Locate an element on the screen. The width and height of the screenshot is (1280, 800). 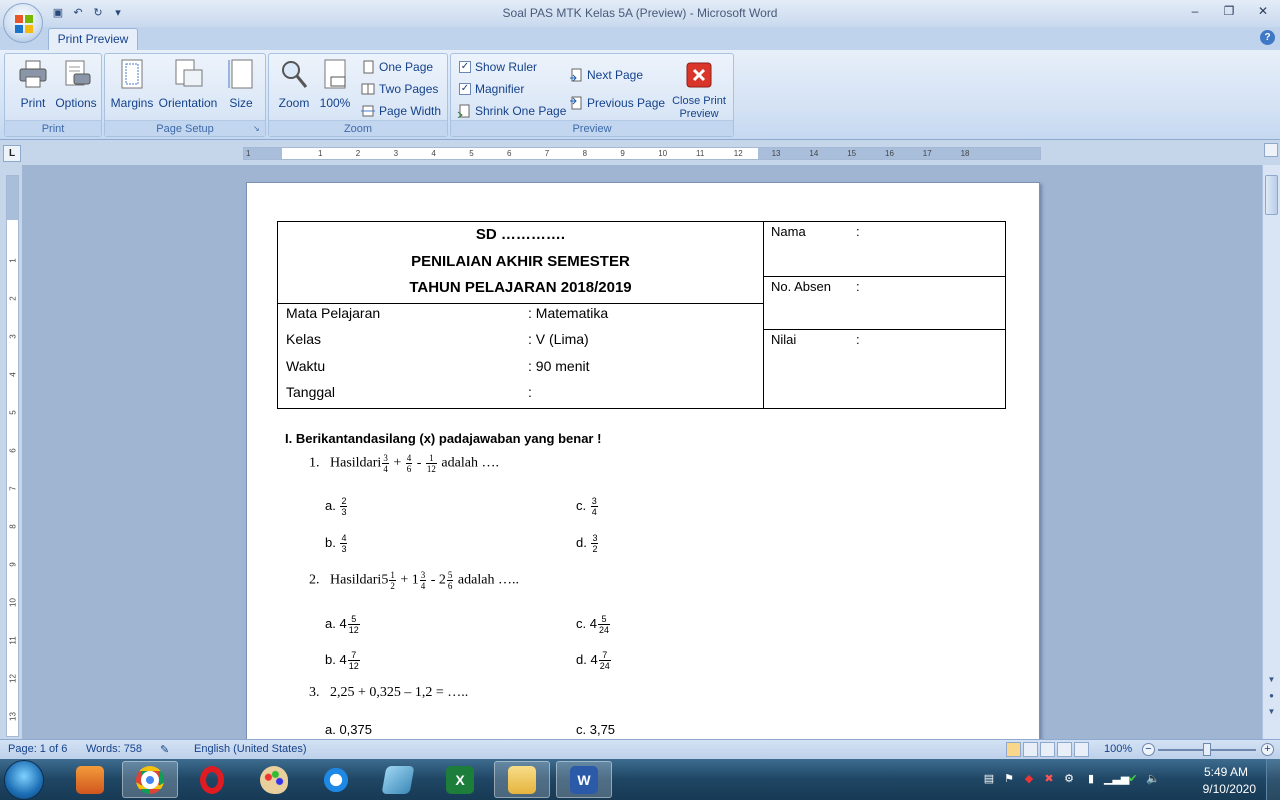
undo-icon: ↶ is located at coordinates (78, 13).